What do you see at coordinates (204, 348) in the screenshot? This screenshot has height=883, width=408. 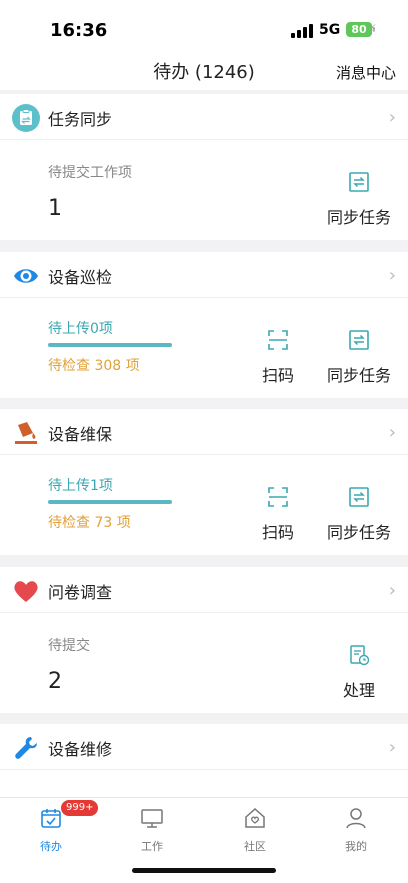 I see `inspection-card: 待上传0项 待检查 308 项 扫码 同步任务` at bounding box center [204, 348].